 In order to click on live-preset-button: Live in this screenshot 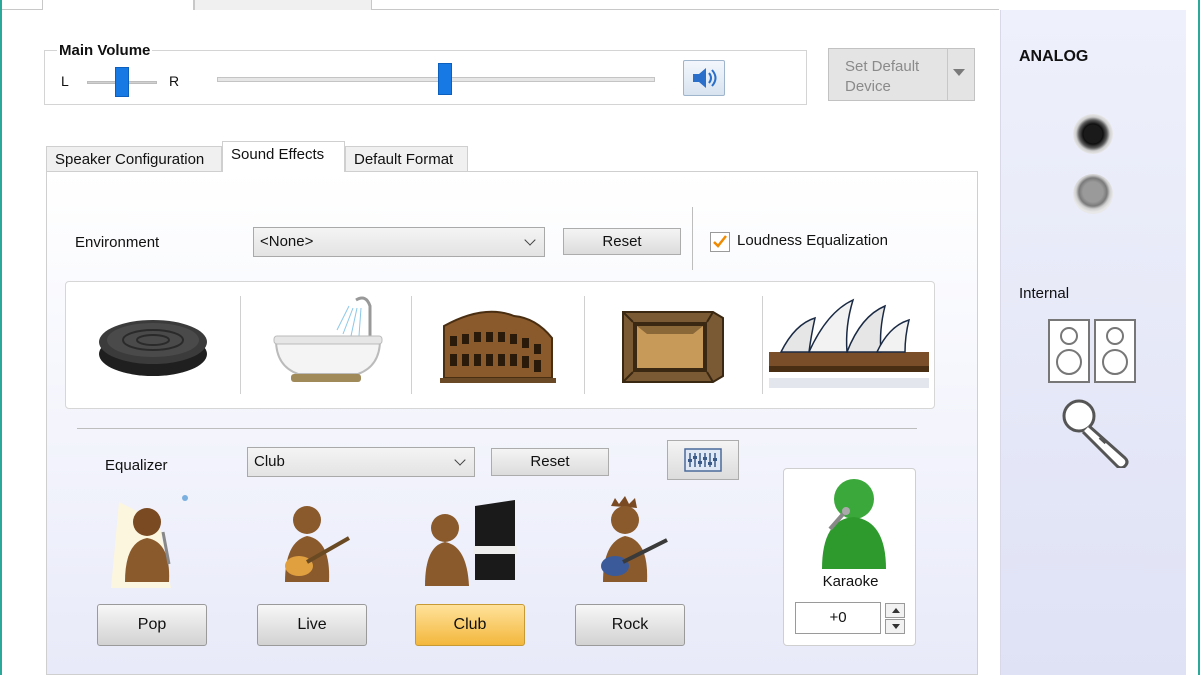, I will do `click(312, 625)`.